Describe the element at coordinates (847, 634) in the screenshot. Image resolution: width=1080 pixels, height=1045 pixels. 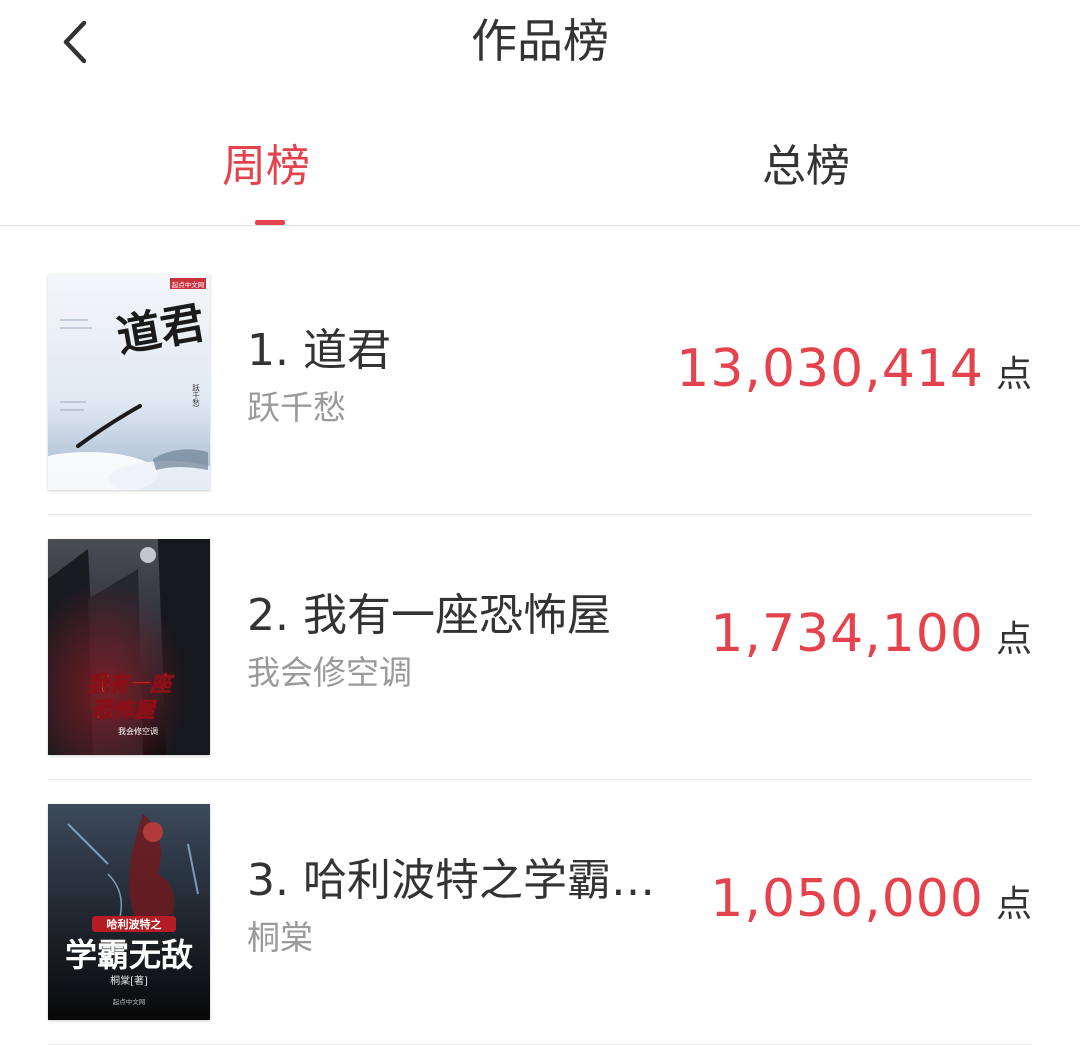
I see `score-value: 1,734,100` at that location.